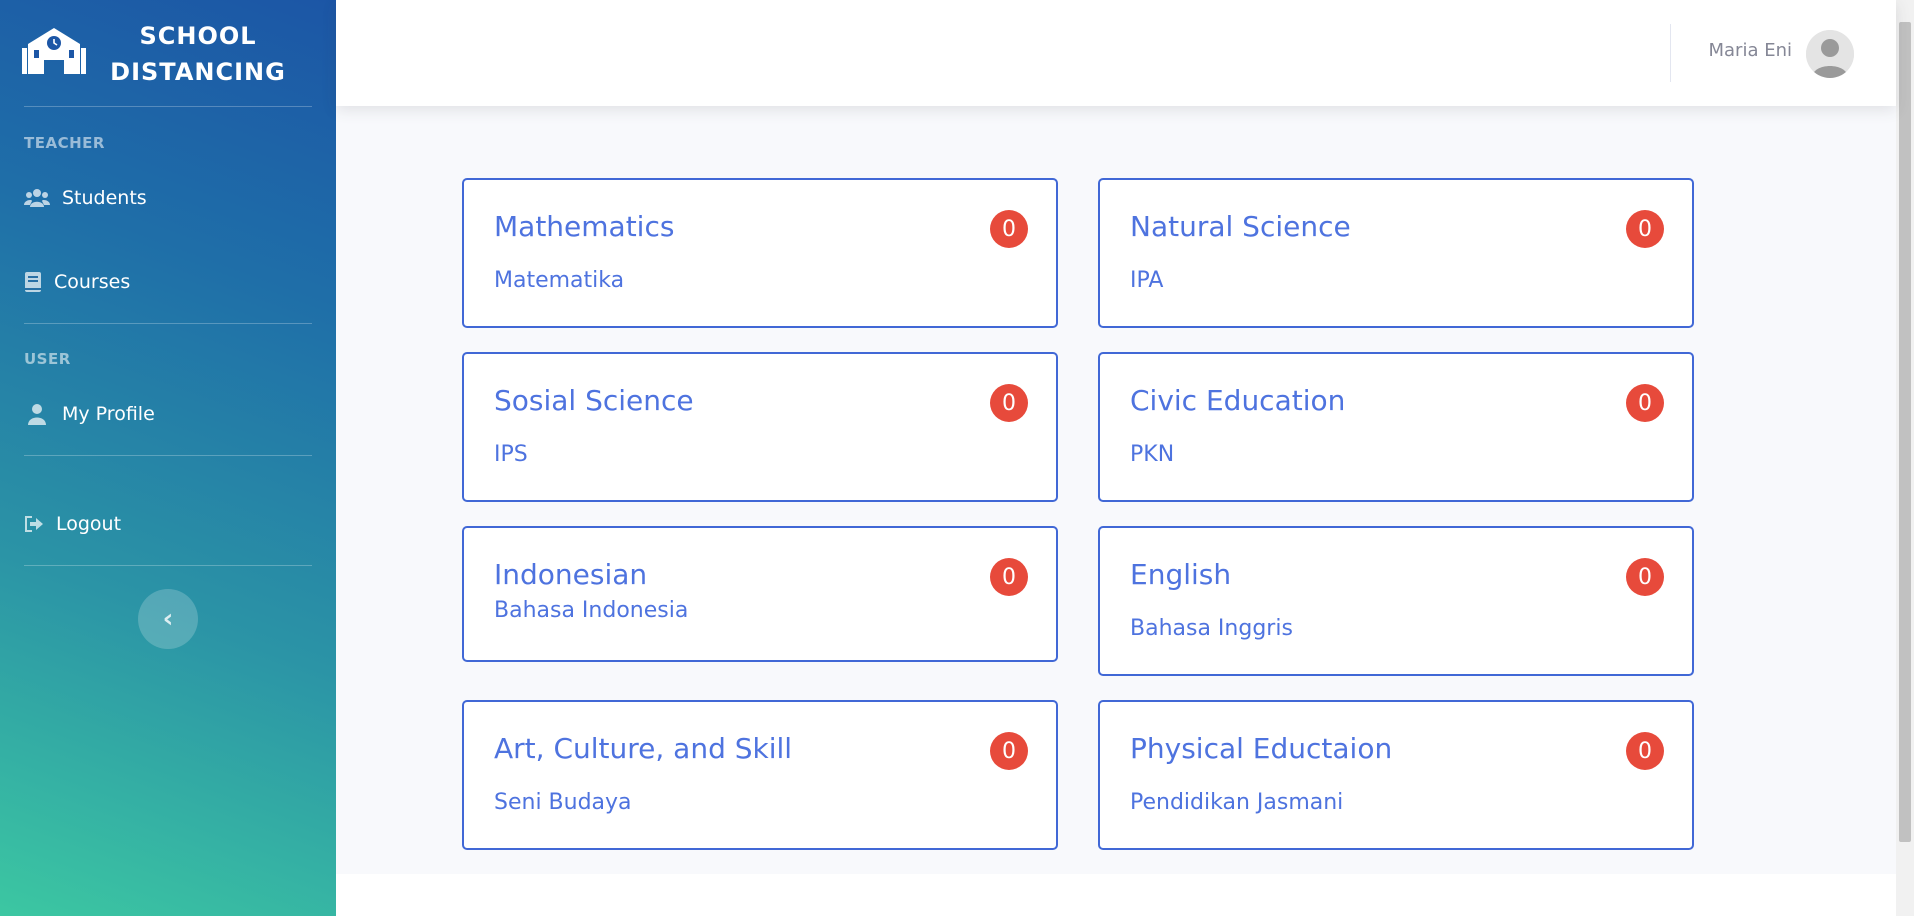 The image size is (1914, 916). I want to click on users-icon, so click(37, 198).